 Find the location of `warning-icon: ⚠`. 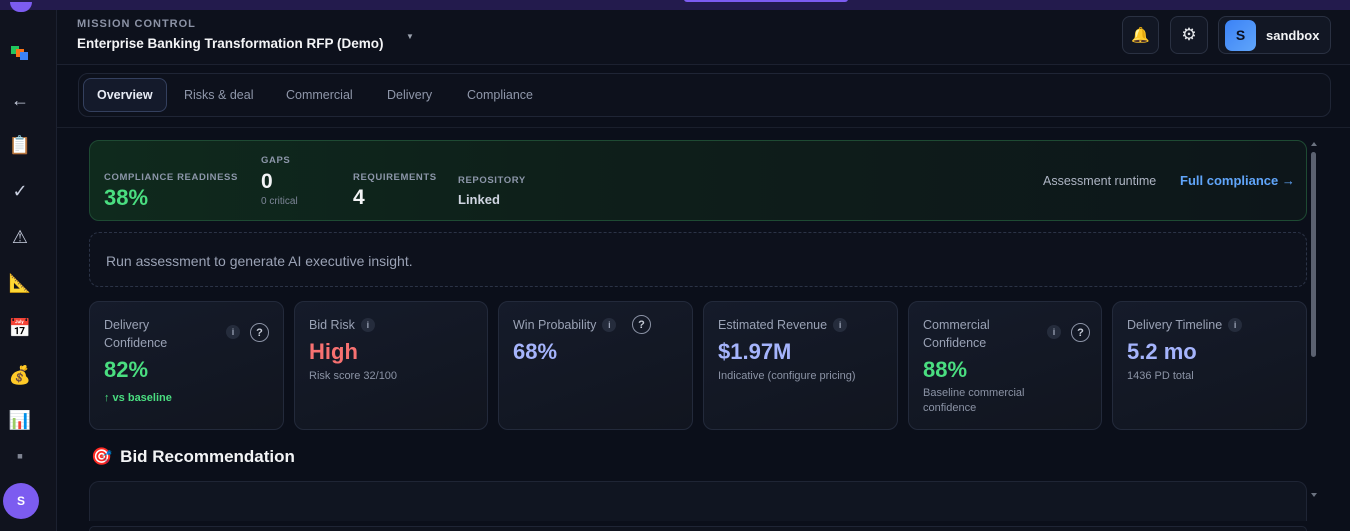

warning-icon: ⚠ is located at coordinates (20, 237).